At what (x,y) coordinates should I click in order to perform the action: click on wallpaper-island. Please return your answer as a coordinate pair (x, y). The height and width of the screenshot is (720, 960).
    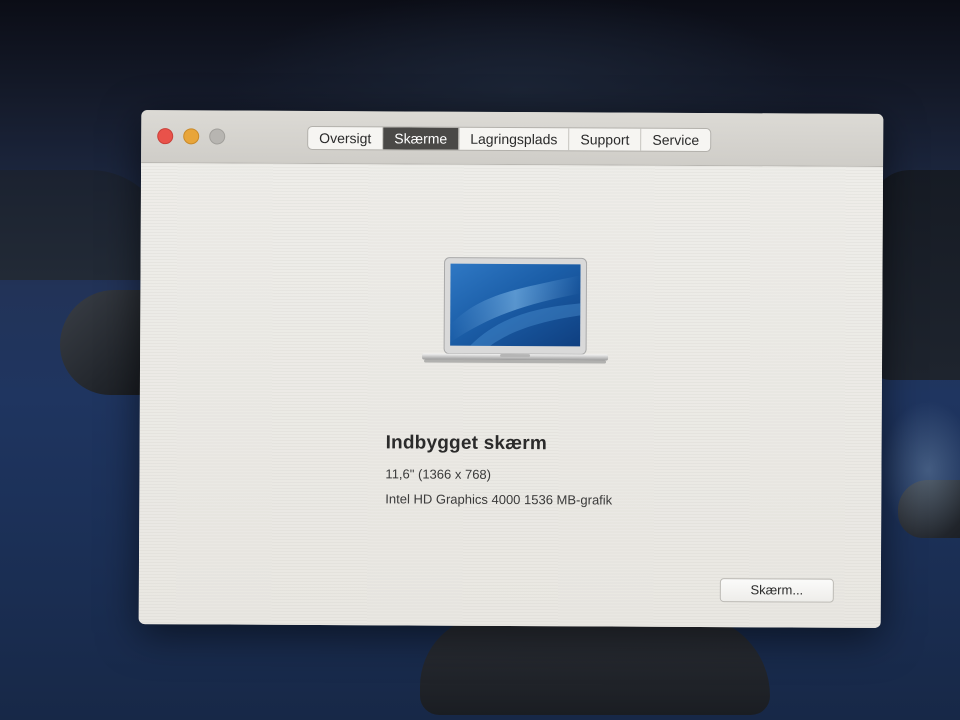
    Looking at the image, I should click on (595, 665).